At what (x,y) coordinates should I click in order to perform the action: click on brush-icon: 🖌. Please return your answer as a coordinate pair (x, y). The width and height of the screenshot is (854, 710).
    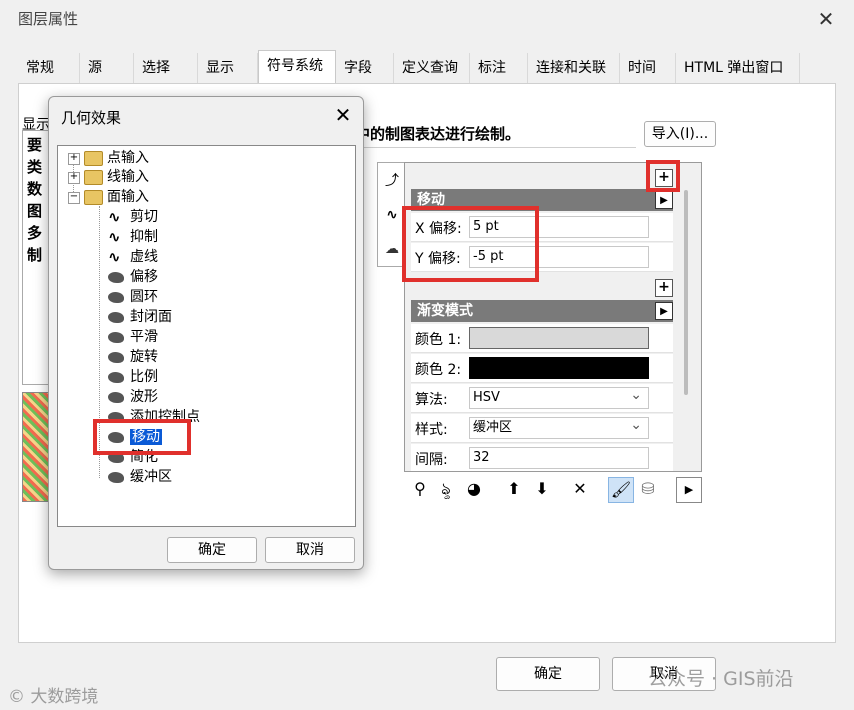
    Looking at the image, I should click on (621, 490).